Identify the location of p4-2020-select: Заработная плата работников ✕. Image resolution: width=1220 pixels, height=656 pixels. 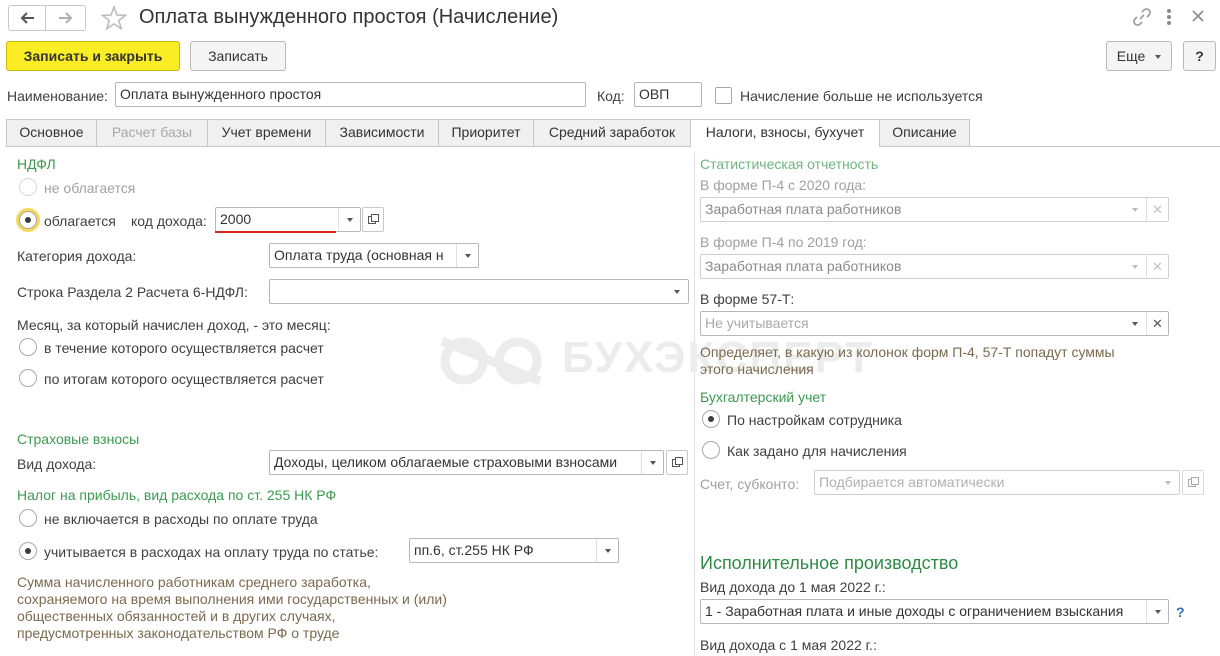
(934, 209).